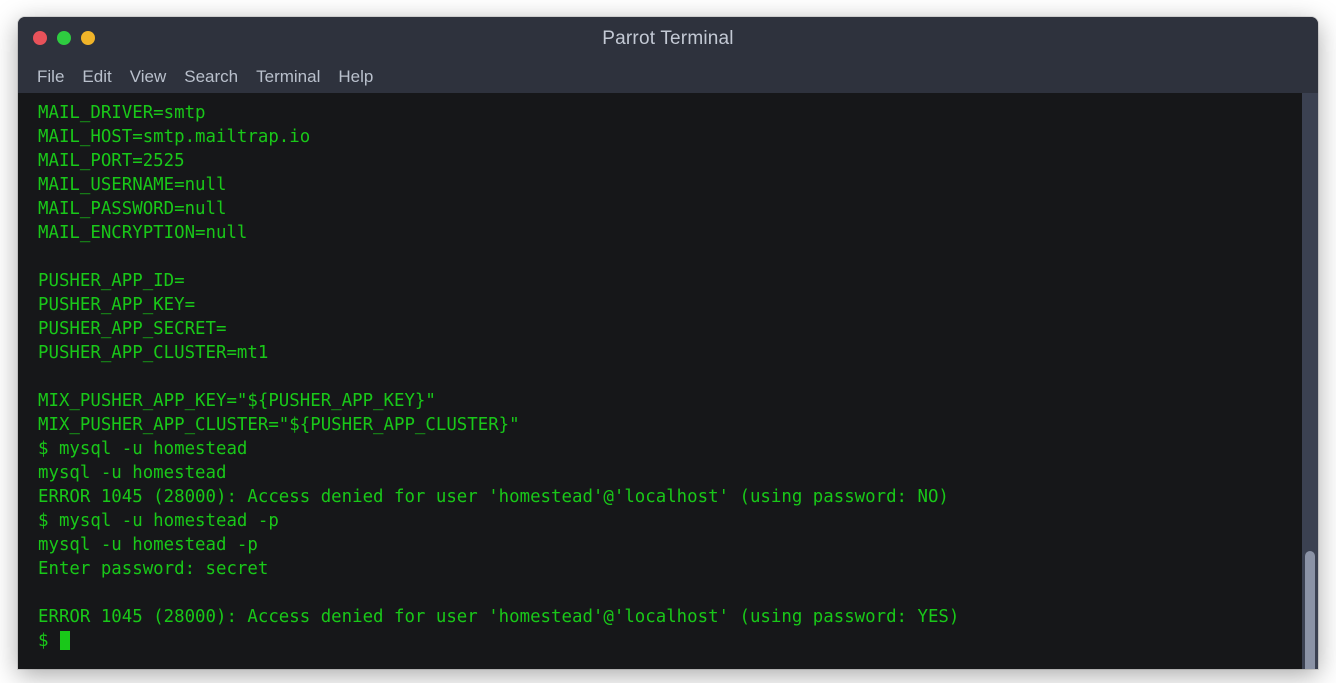  Describe the element at coordinates (211, 78) in the screenshot. I see `menu-item-search: Search` at that location.